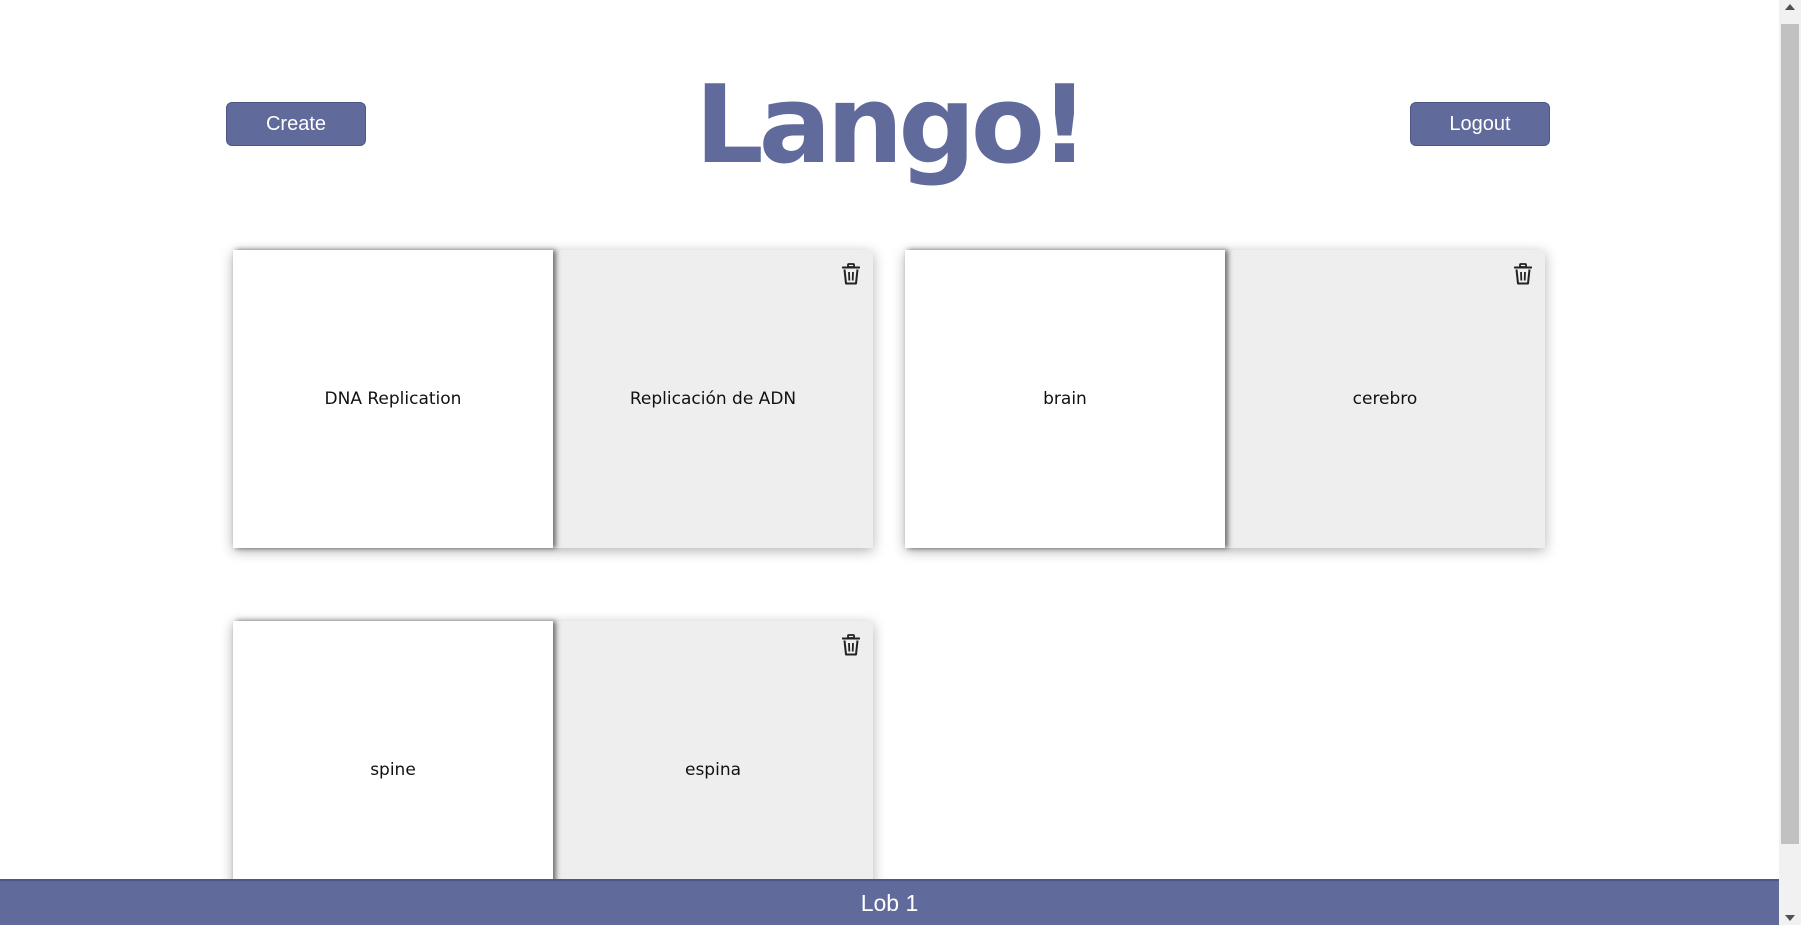 The height and width of the screenshot is (925, 1801). I want to click on card-back-text: espina, so click(713, 770).